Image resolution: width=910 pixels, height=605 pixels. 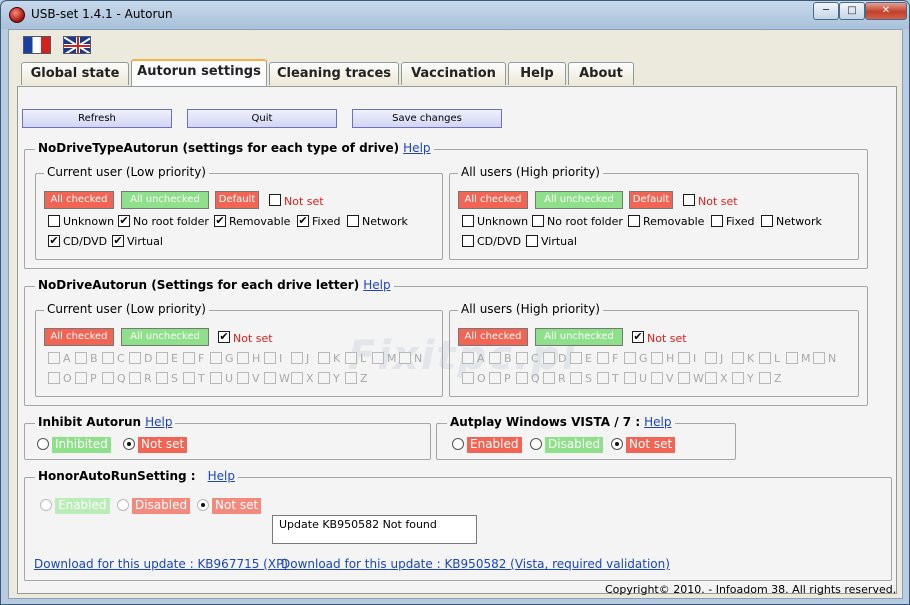 What do you see at coordinates (549, 378) in the screenshot?
I see `nd-all-drive-r-checkbox` at bounding box center [549, 378].